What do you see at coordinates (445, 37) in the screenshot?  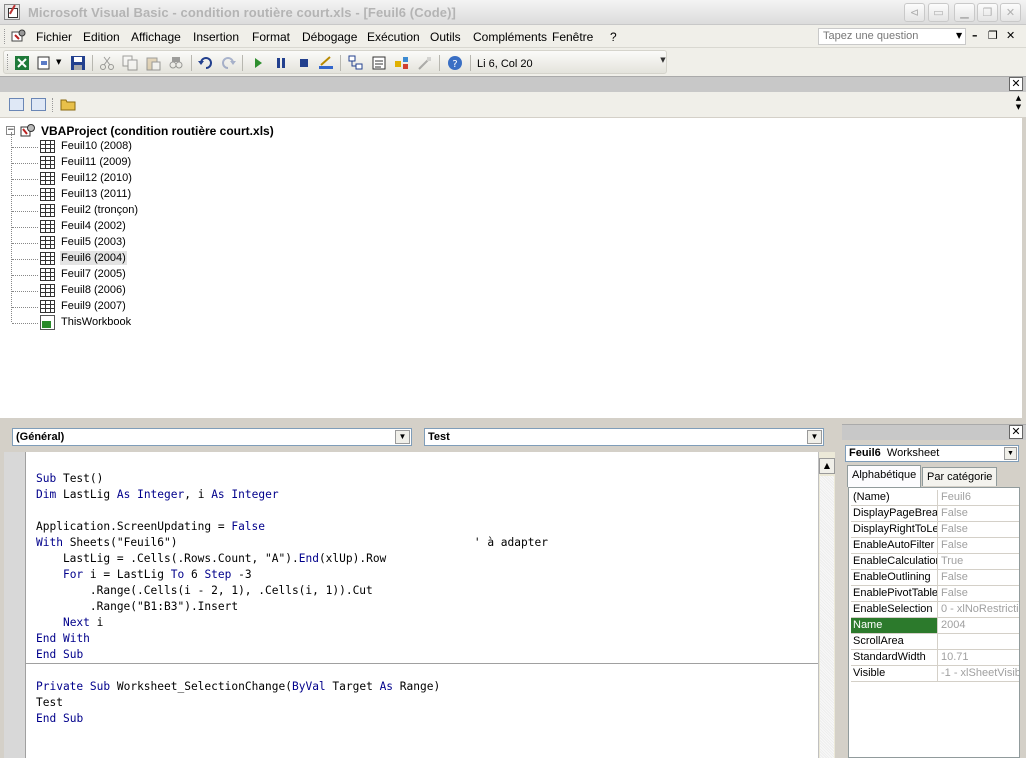 I see `menu-outils: Outils` at bounding box center [445, 37].